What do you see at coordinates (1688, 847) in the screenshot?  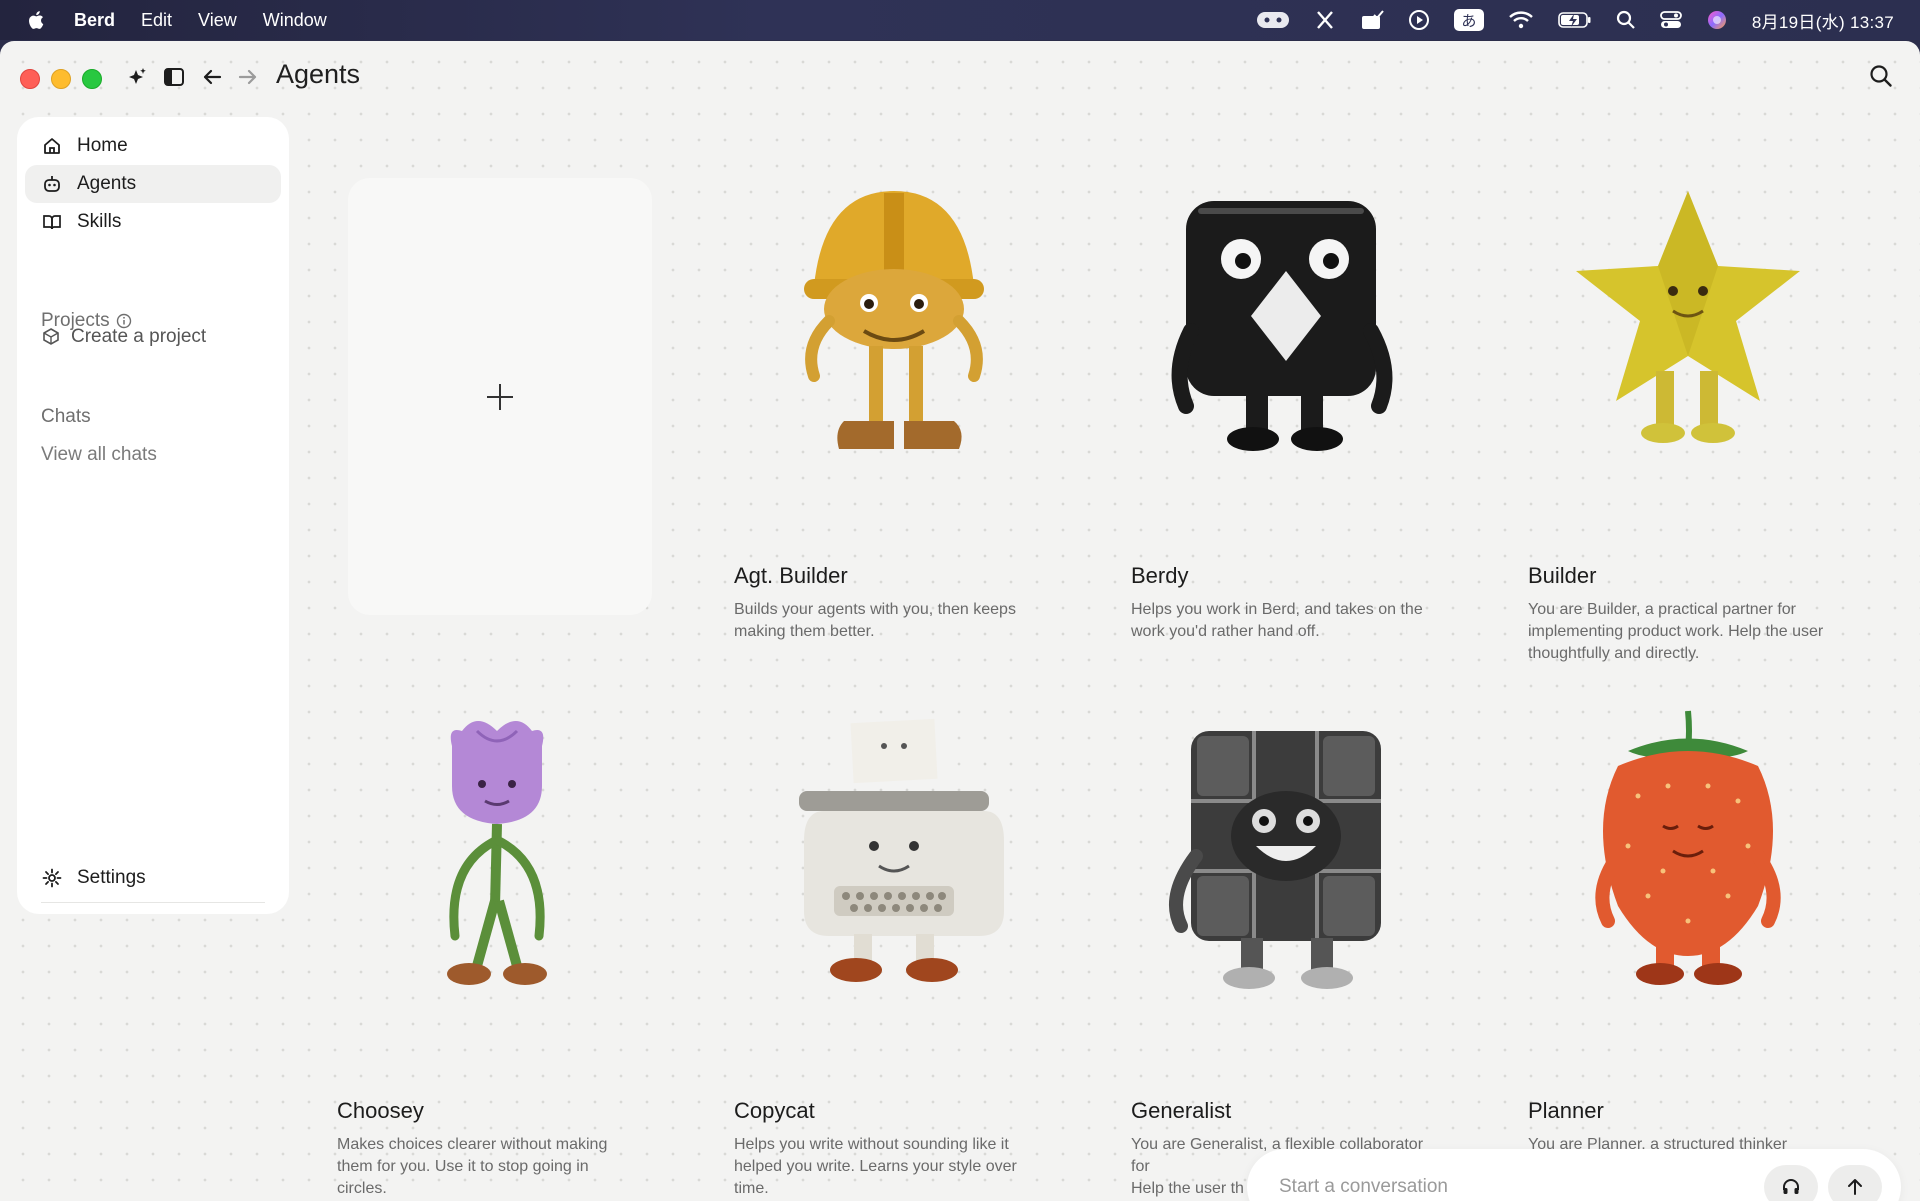 I see `strawberry-character-image` at bounding box center [1688, 847].